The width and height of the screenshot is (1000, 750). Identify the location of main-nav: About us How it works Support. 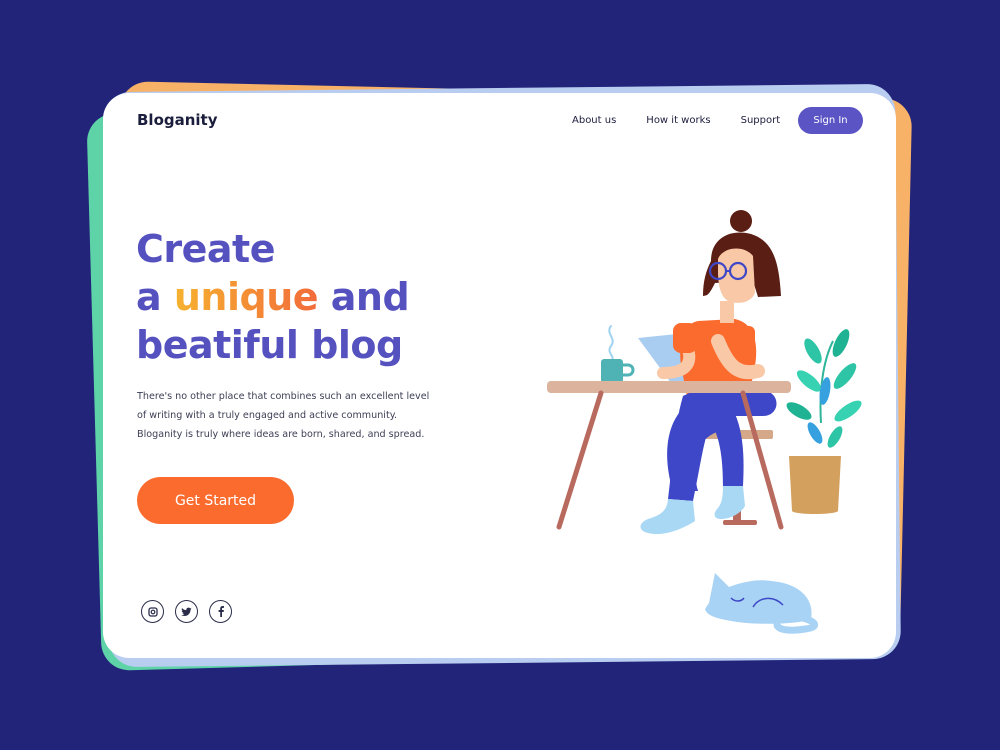
(691, 121).